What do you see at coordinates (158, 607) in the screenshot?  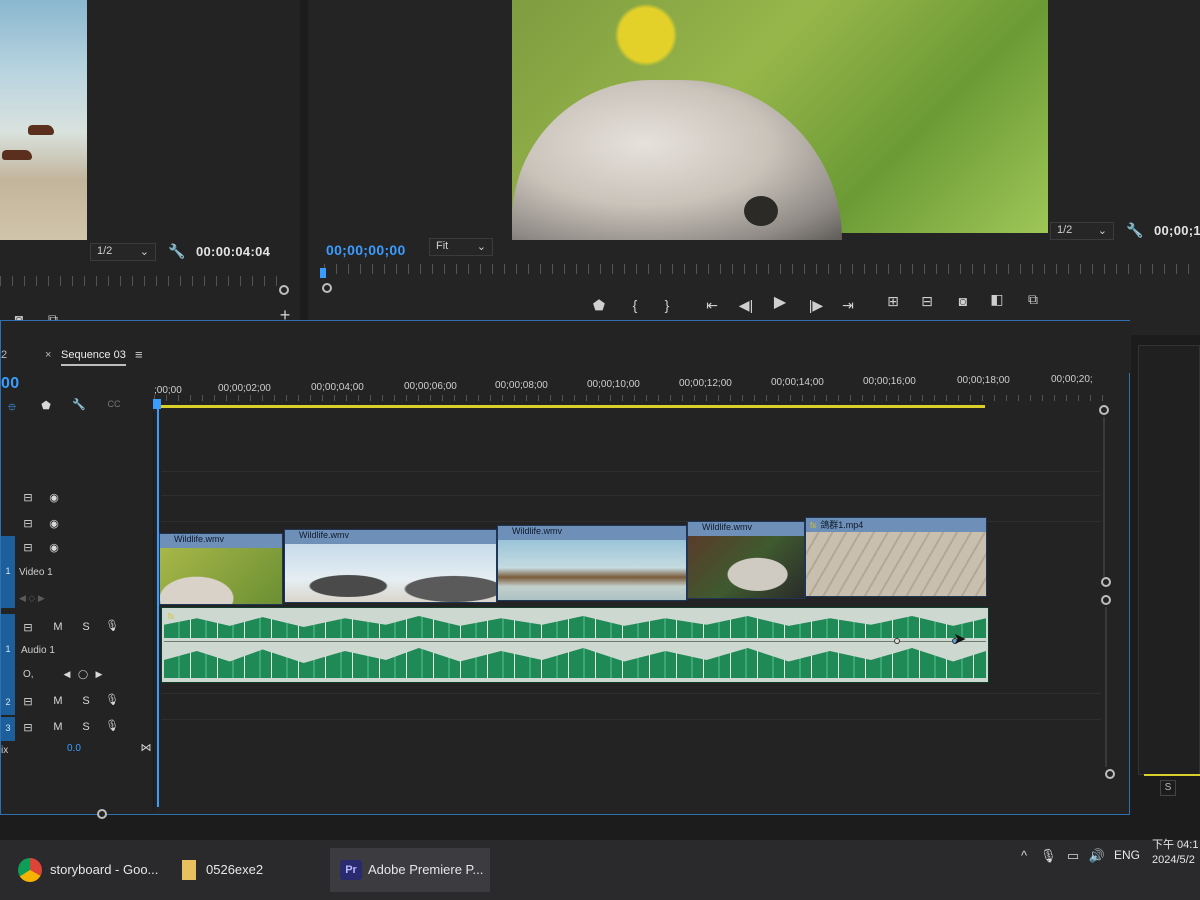 I see `timeline-playhead-line` at bounding box center [158, 607].